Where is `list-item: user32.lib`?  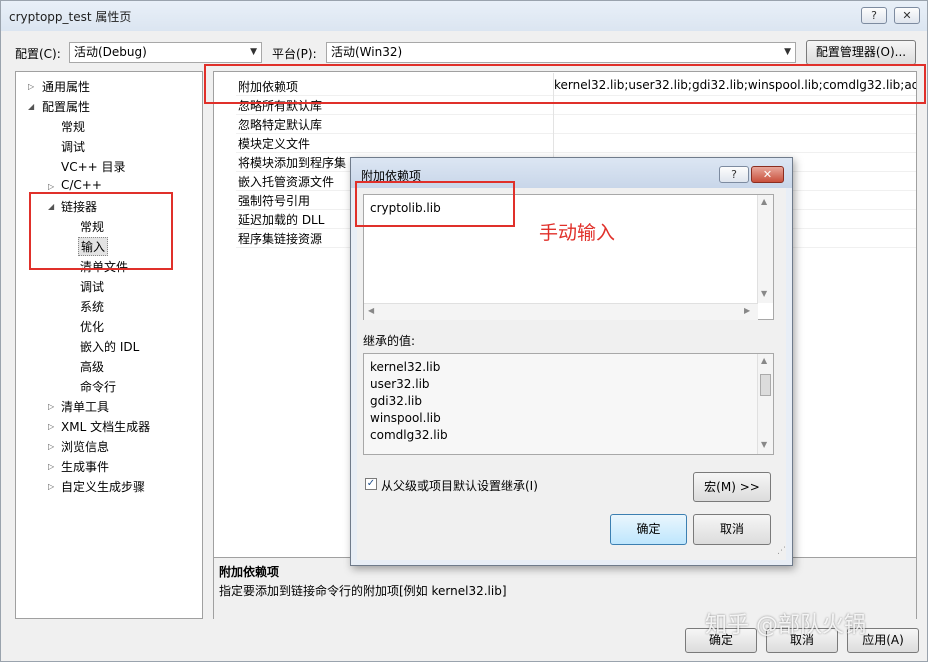
list-item: user32.lib is located at coordinates (400, 384).